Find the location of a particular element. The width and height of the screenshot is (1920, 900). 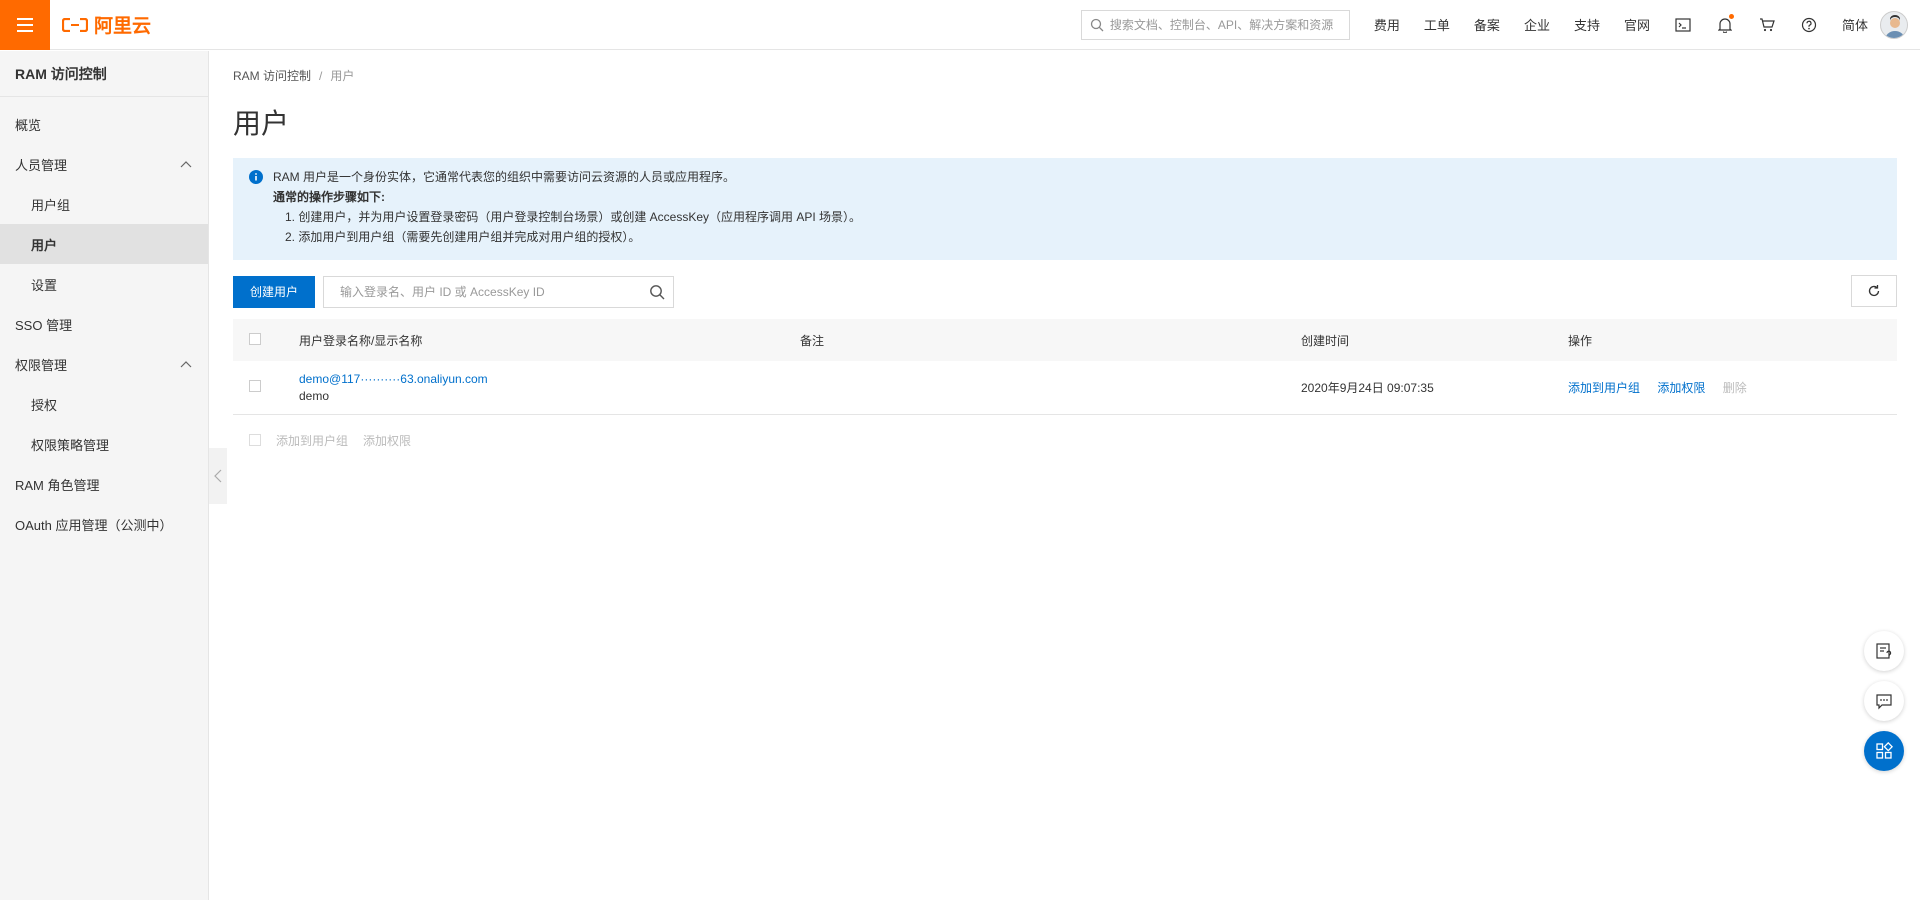

nav-official-site: 官网 is located at coordinates (1637, 24).